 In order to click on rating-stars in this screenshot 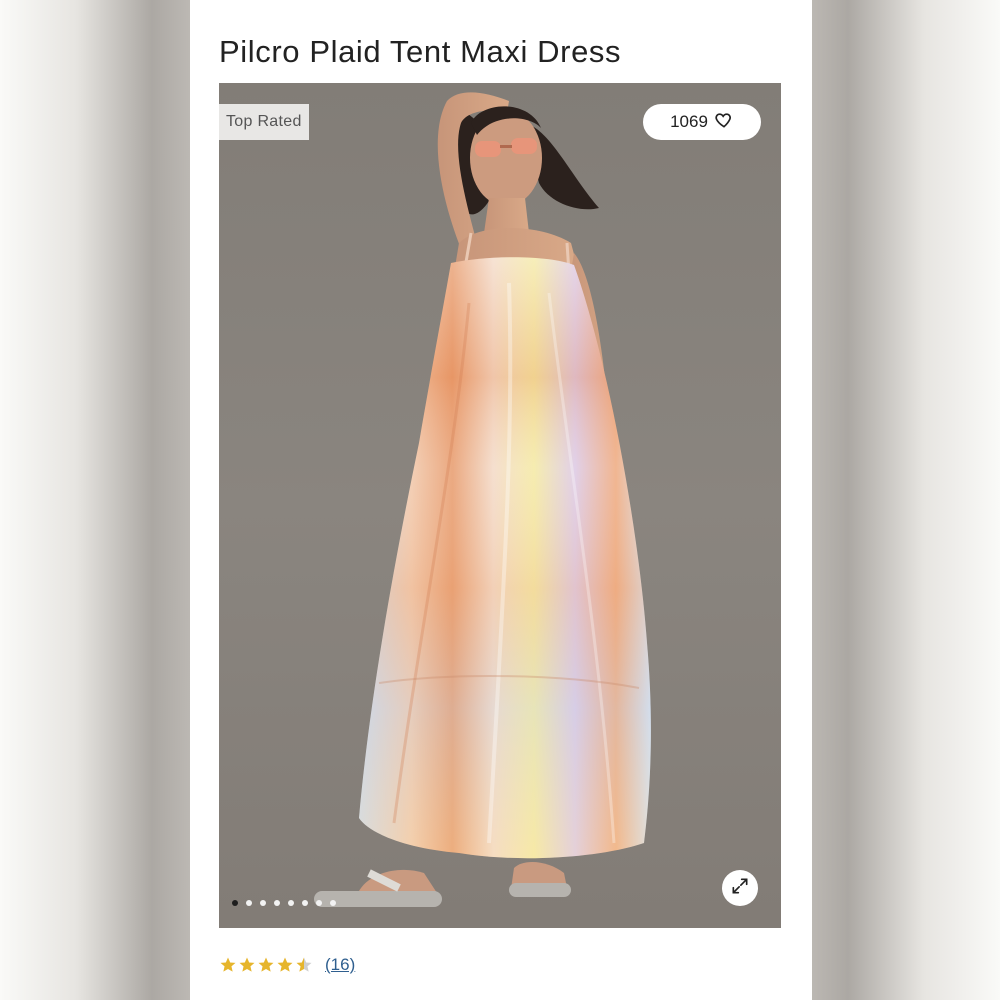, I will do `click(266, 965)`.